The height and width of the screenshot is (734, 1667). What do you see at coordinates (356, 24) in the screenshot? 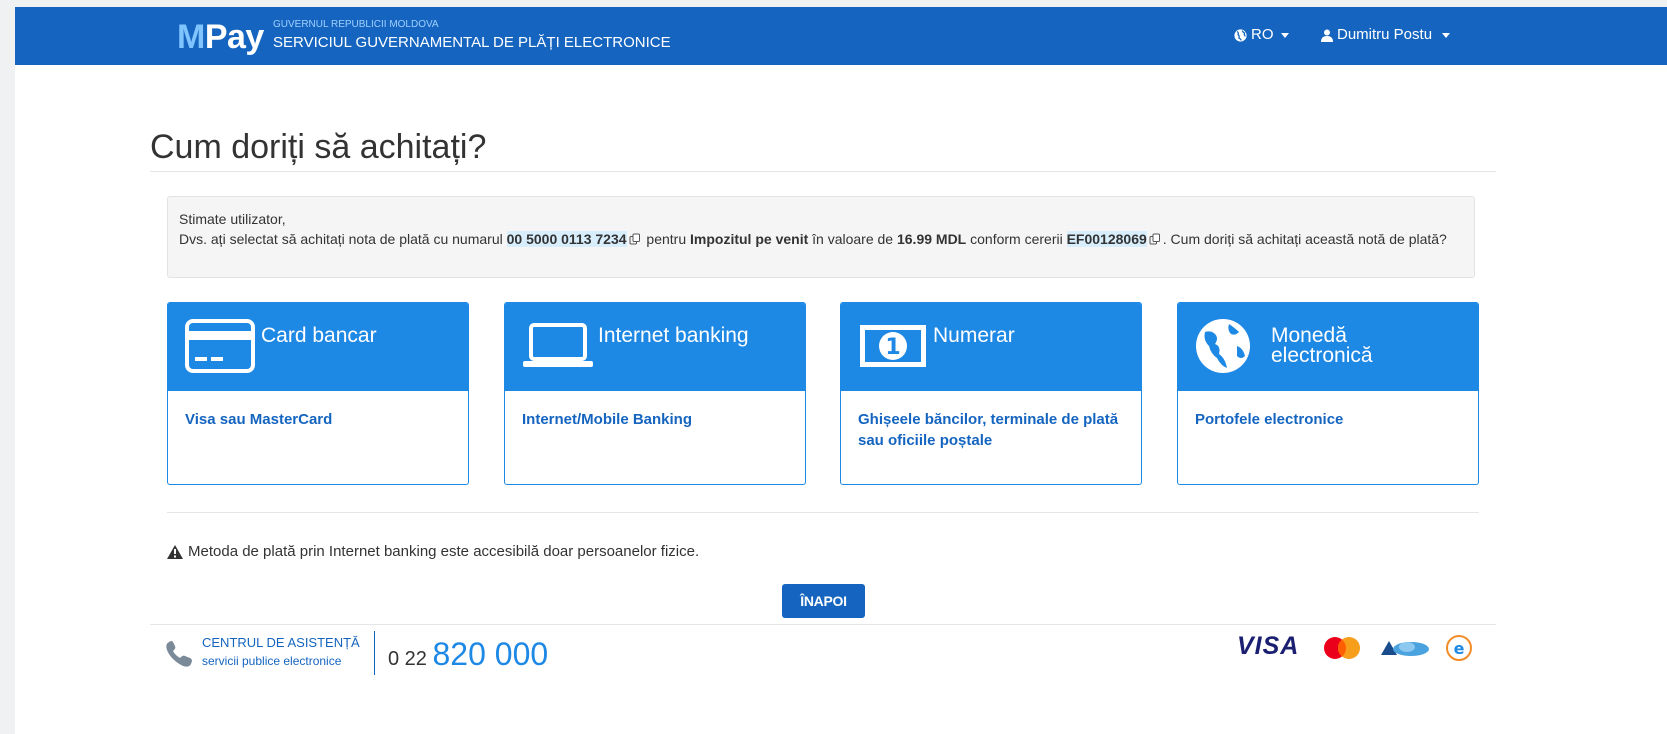
I see `gov-small-title: GUVERNUL REPUBLICII MOLDOVA` at bounding box center [356, 24].